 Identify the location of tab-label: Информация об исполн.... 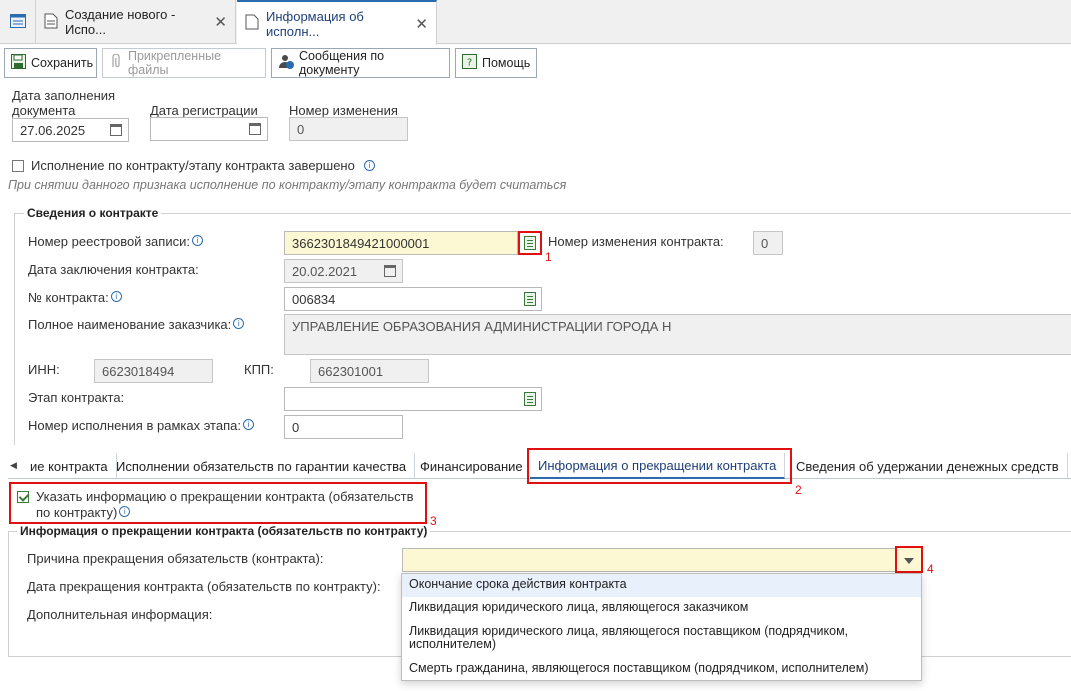
(315, 23).